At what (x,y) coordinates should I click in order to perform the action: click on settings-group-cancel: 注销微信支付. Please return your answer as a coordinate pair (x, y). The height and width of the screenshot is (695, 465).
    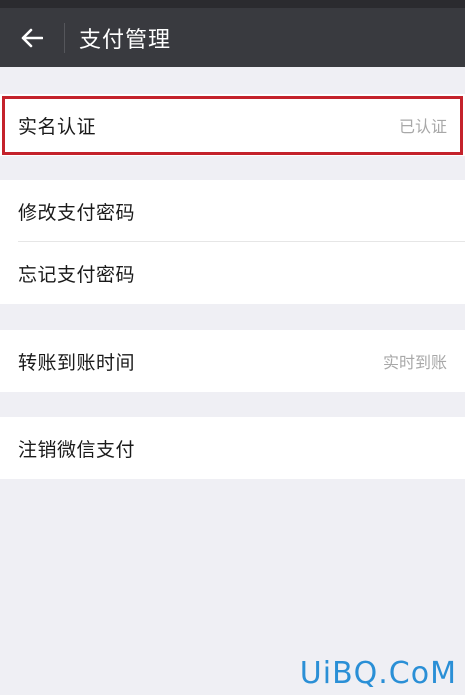
    Looking at the image, I should click on (232, 448).